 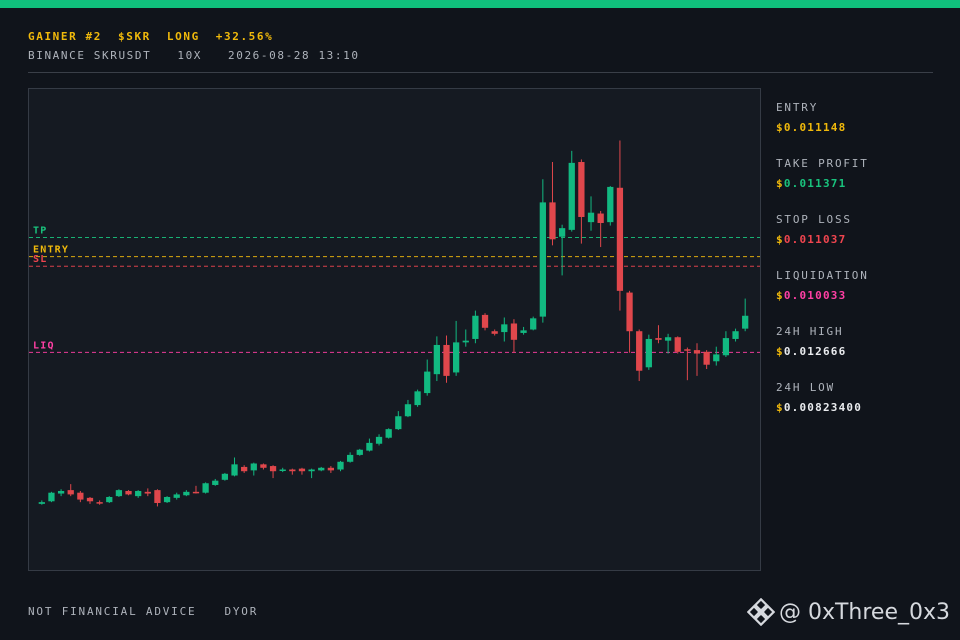 What do you see at coordinates (40, 259) in the screenshot?
I see `level-label-sl: SL` at bounding box center [40, 259].